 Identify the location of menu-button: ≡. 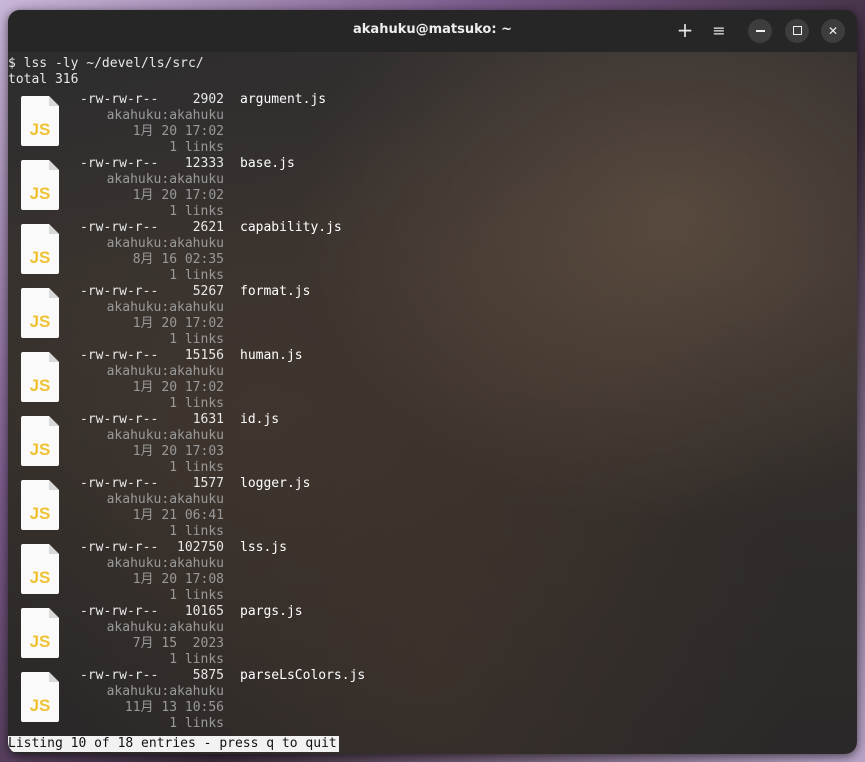
(719, 31).